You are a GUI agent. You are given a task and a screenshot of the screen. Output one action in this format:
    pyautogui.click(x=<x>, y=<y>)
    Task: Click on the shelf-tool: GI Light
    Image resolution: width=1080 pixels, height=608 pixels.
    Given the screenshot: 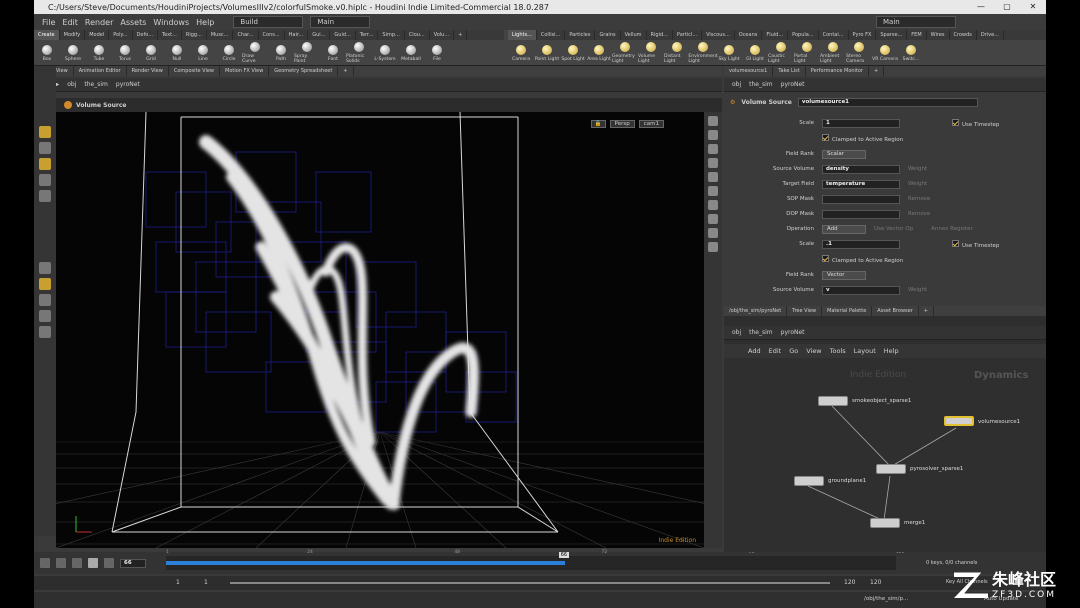 What is the action you would take?
    pyautogui.click(x=755, y=53)
    